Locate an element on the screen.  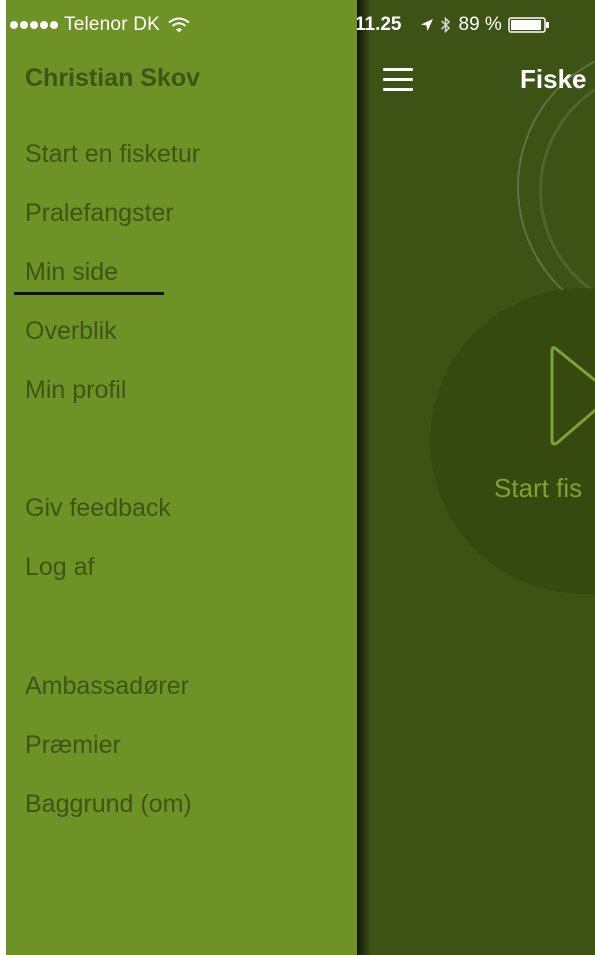
page-title: Fiske is located at coordinates (553, 79).